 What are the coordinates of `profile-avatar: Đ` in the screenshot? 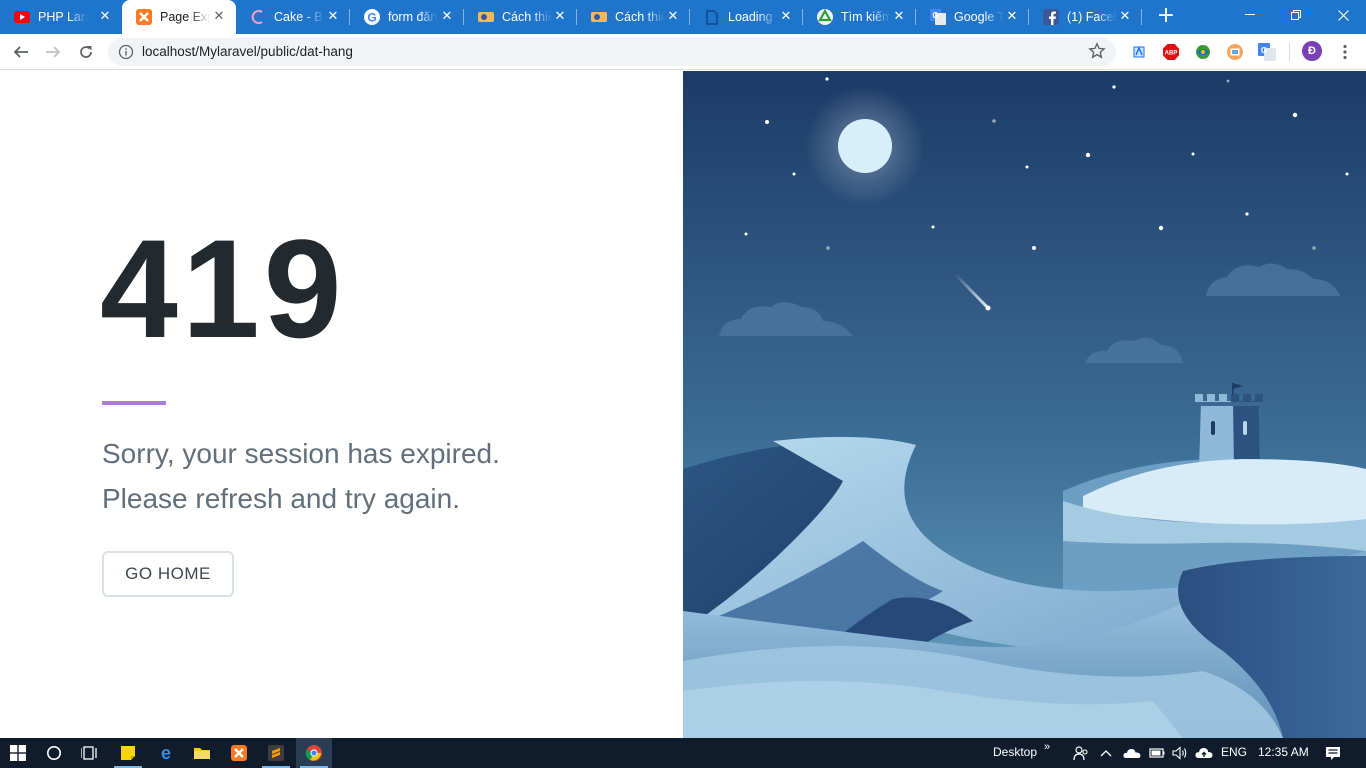 It's located at (1312, 51).